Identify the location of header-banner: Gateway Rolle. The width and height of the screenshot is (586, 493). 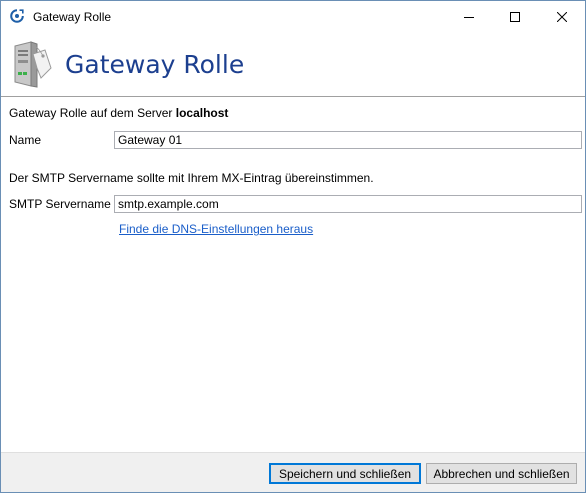
(293, 64).